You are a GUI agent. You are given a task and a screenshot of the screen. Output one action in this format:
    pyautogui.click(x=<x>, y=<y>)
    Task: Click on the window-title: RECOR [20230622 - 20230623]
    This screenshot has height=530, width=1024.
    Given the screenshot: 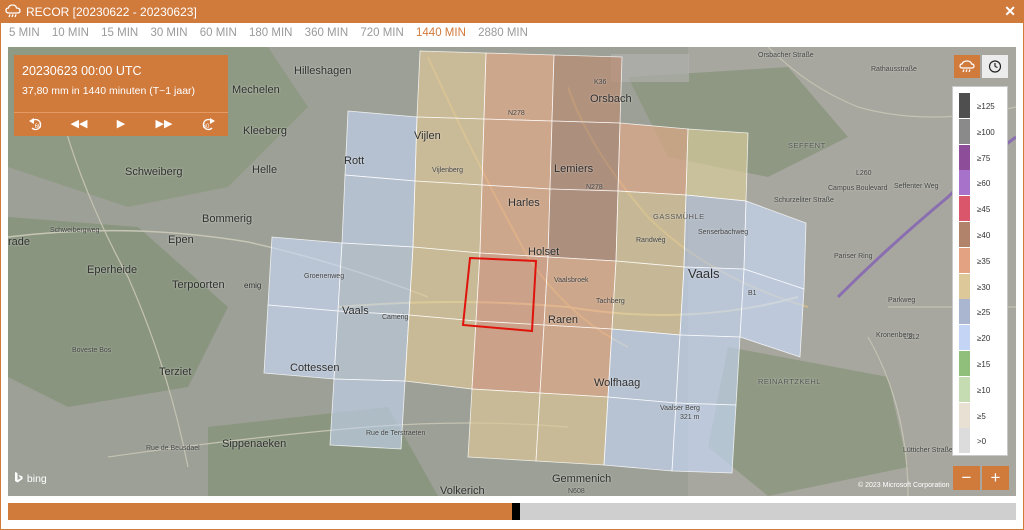 What is the action you would take?
    pyautogui.click(x=111, y=12)
    